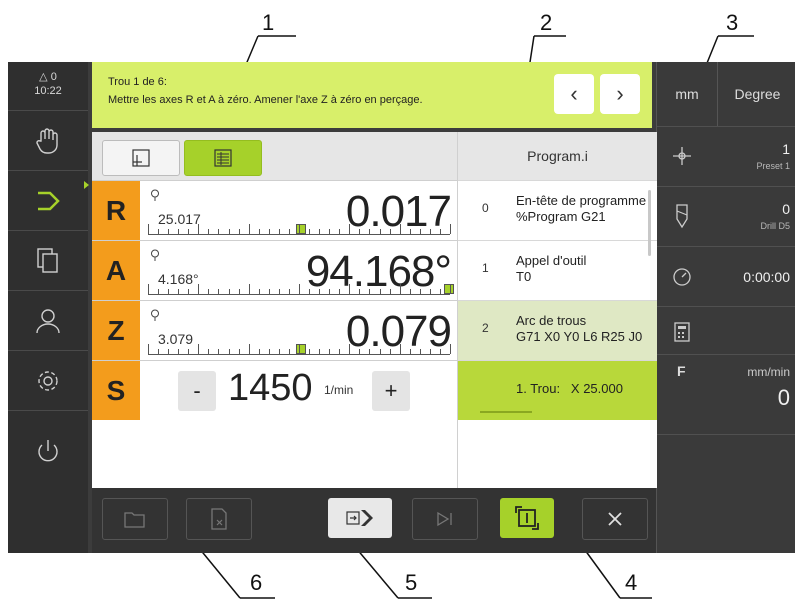 Image resolution: width=806 pixels, height=603 pixels. I want to click on spindle-label: S, so click(116, 391).